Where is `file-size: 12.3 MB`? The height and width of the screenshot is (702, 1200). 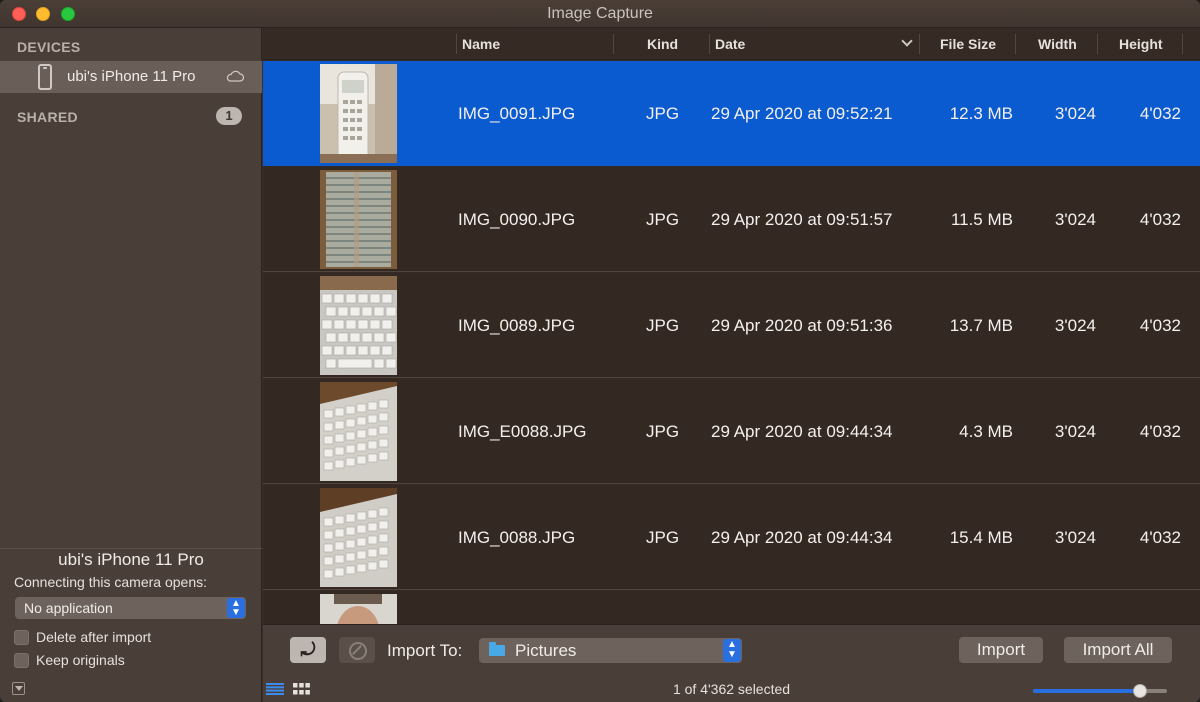
file-size: 12.3 MB is located at coordinates (981, 113).